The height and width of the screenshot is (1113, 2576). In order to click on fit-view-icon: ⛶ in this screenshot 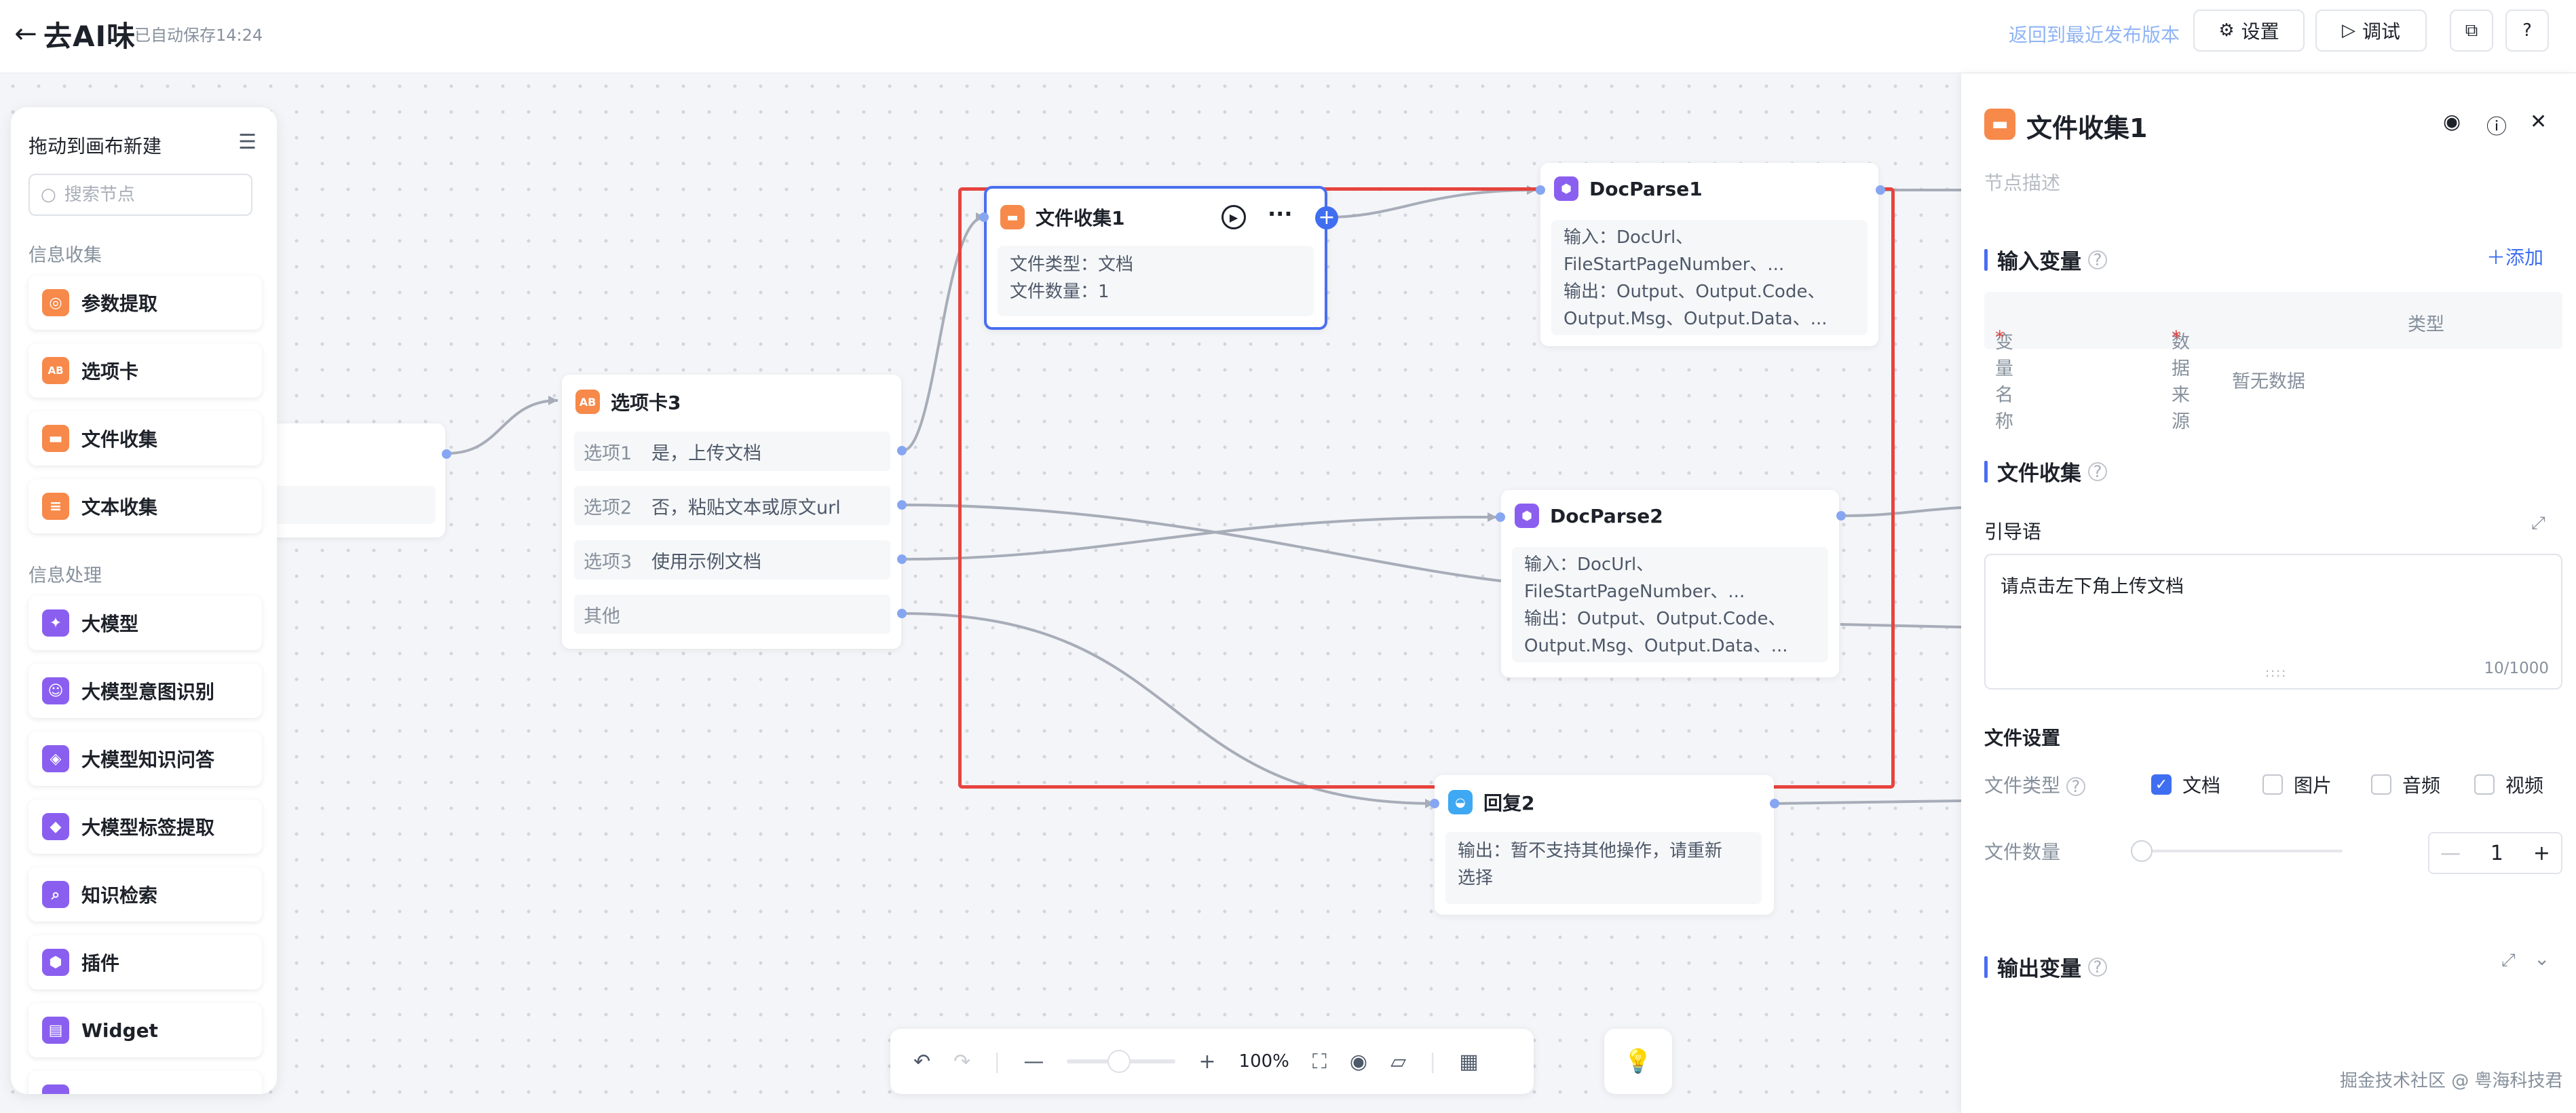, I will do `click(1319, 1062)`.